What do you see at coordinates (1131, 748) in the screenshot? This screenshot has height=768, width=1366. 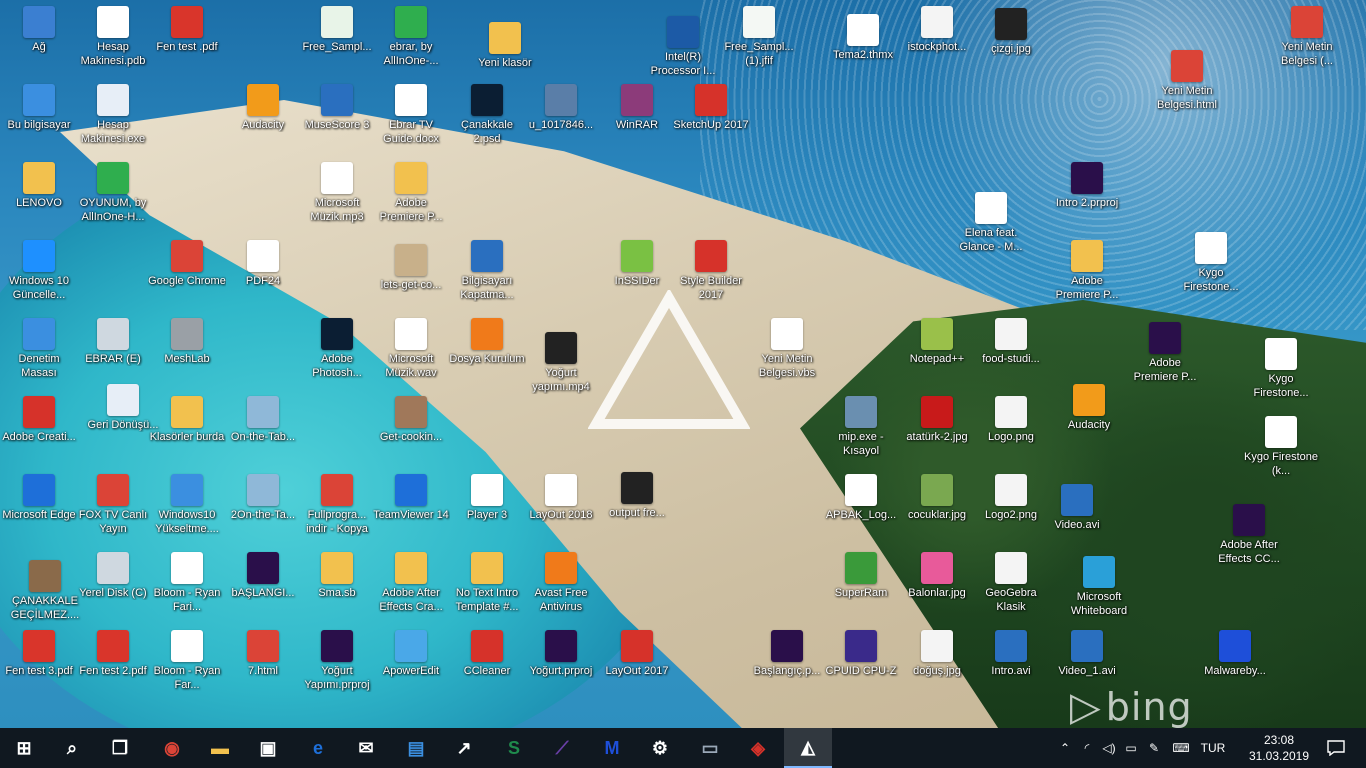 I see `battery-icon: ▭` at bounding box center [1131, 748].